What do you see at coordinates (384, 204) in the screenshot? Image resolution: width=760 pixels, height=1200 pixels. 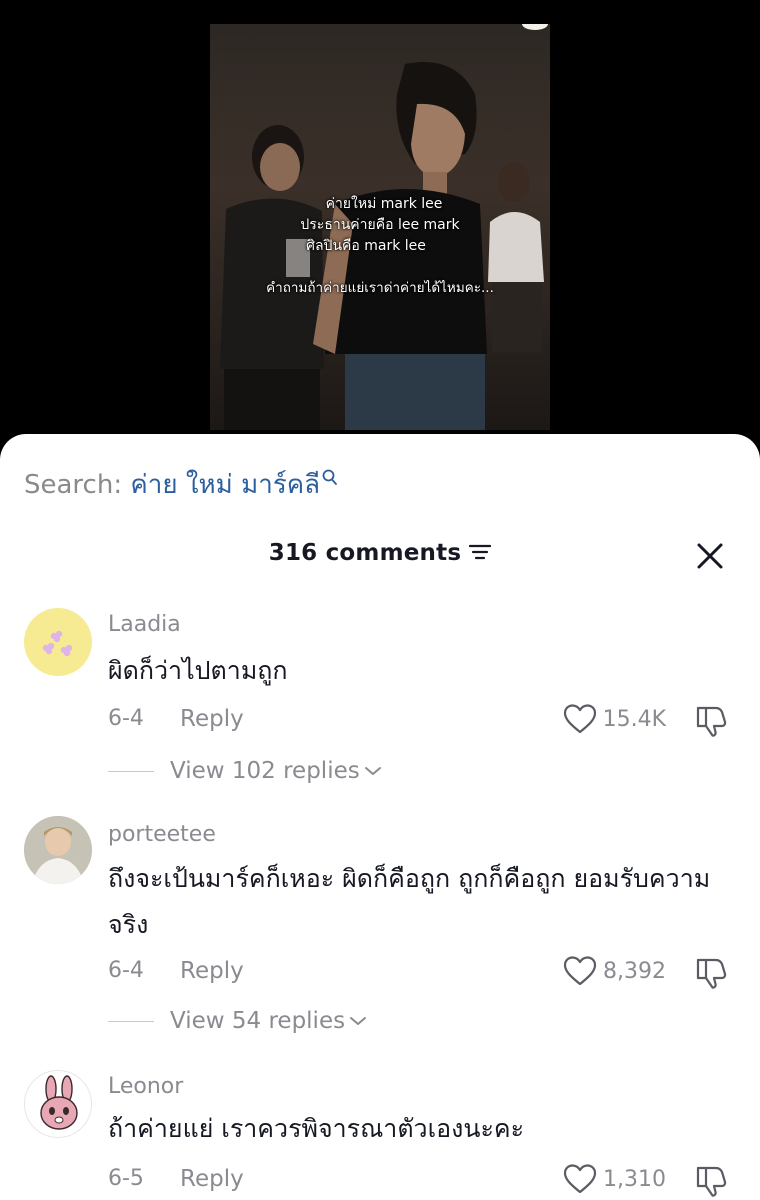 I see `video-overlay-line: ค่ายใหม่ mark lee` at bounding box center [384, 204].